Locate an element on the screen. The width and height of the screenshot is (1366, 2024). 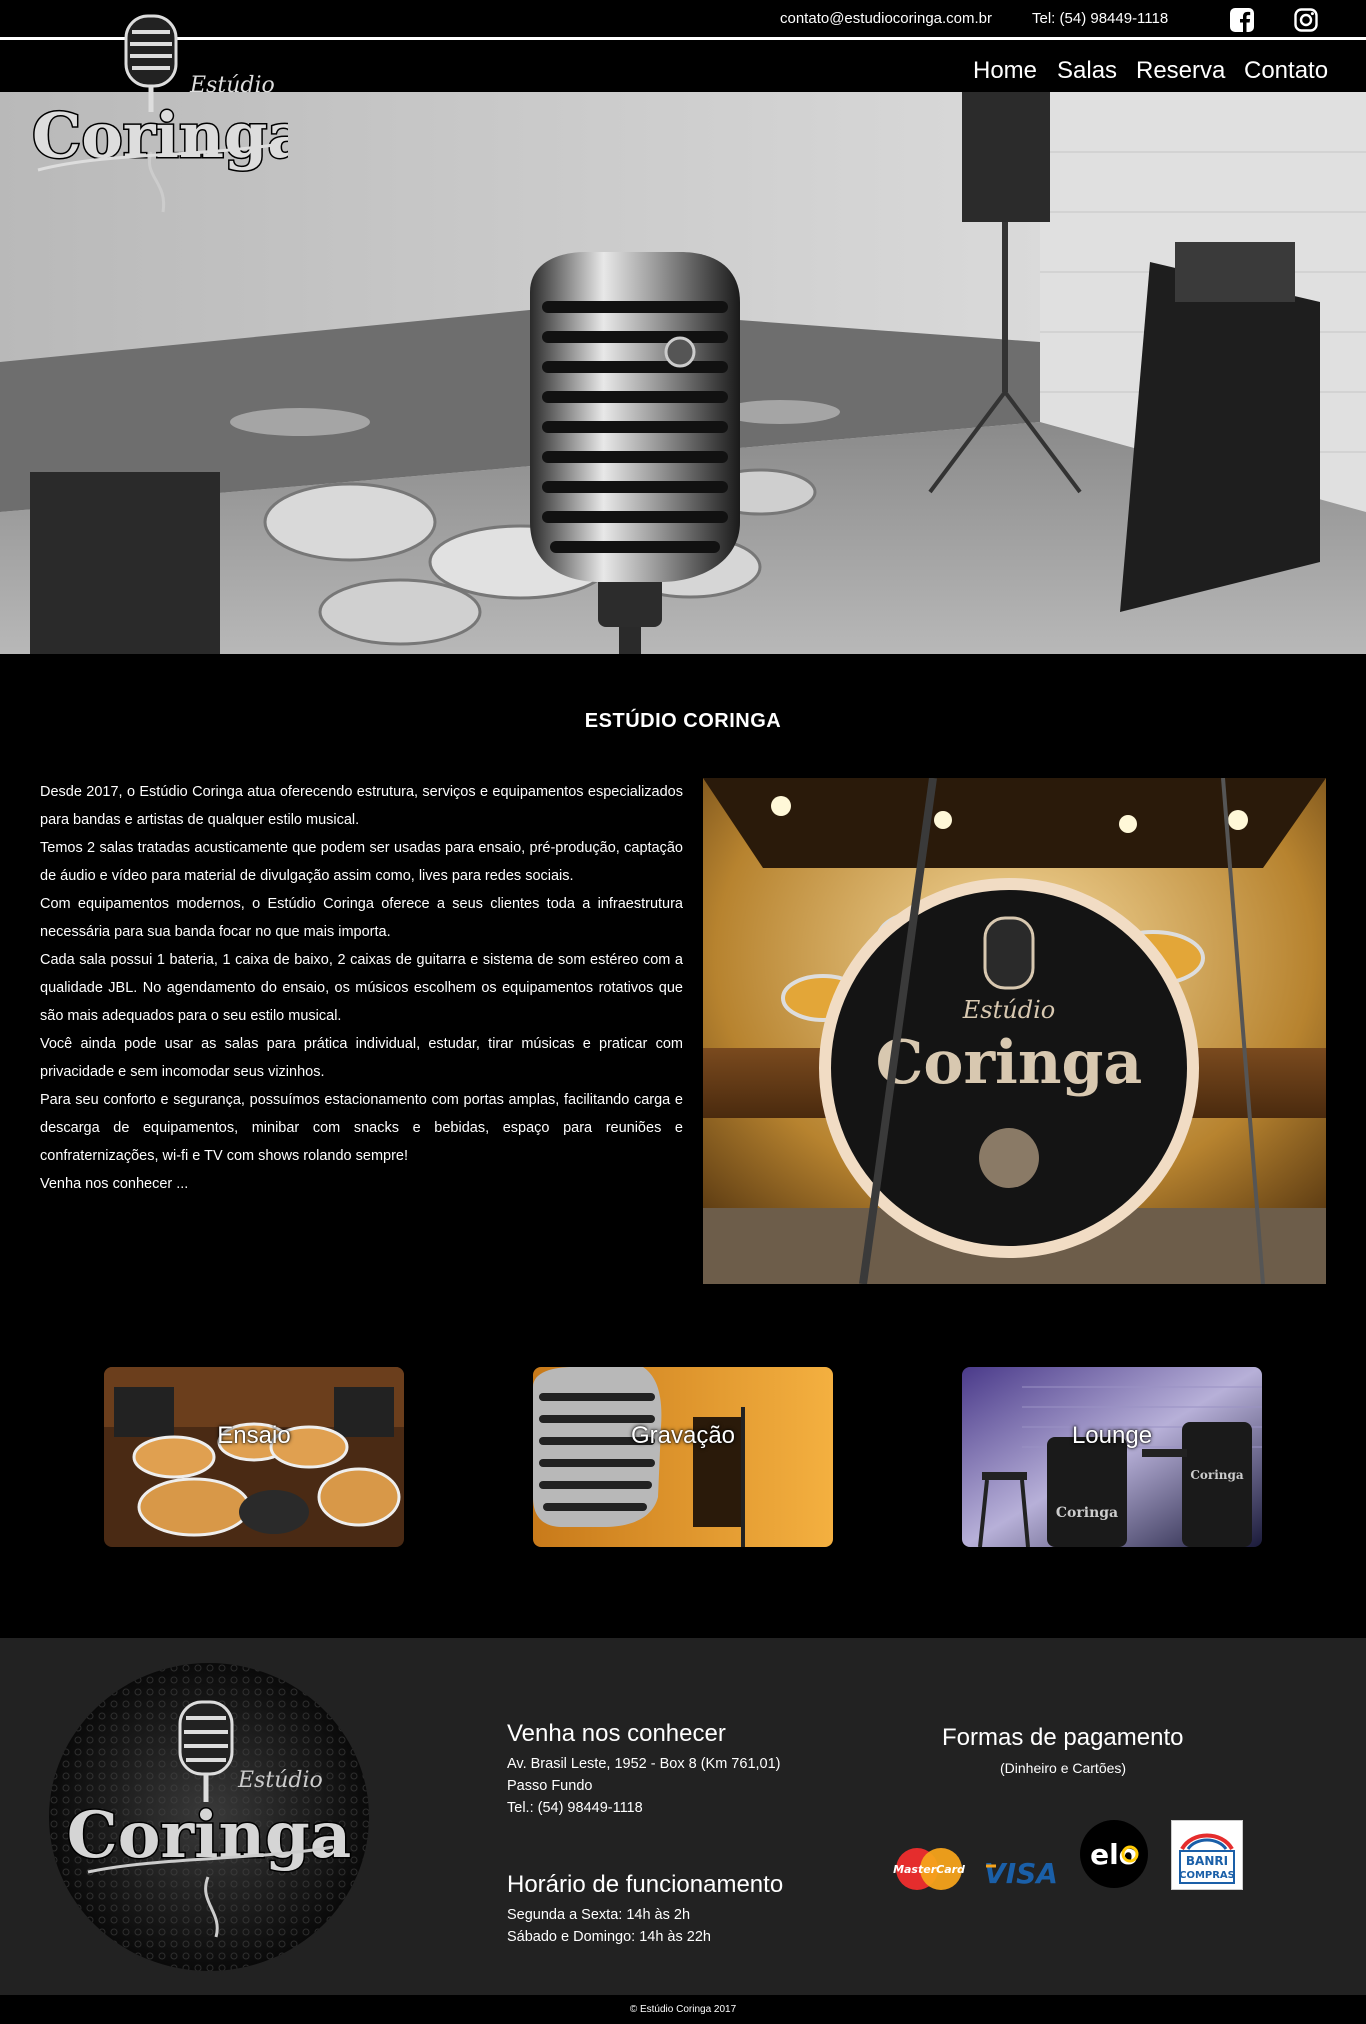
footer-logo: Estúdio Coringa is located at coordinates (209, 1817).